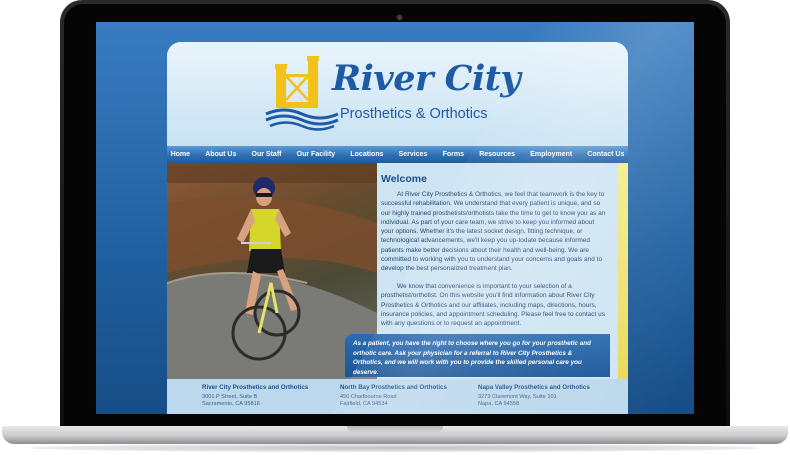 The height and width of the screenshot is (455, 790). What do you see at coordinates (497, 154) in the screenshot?
I see `nav-resources: Resources` at bounding box center [497, 154].